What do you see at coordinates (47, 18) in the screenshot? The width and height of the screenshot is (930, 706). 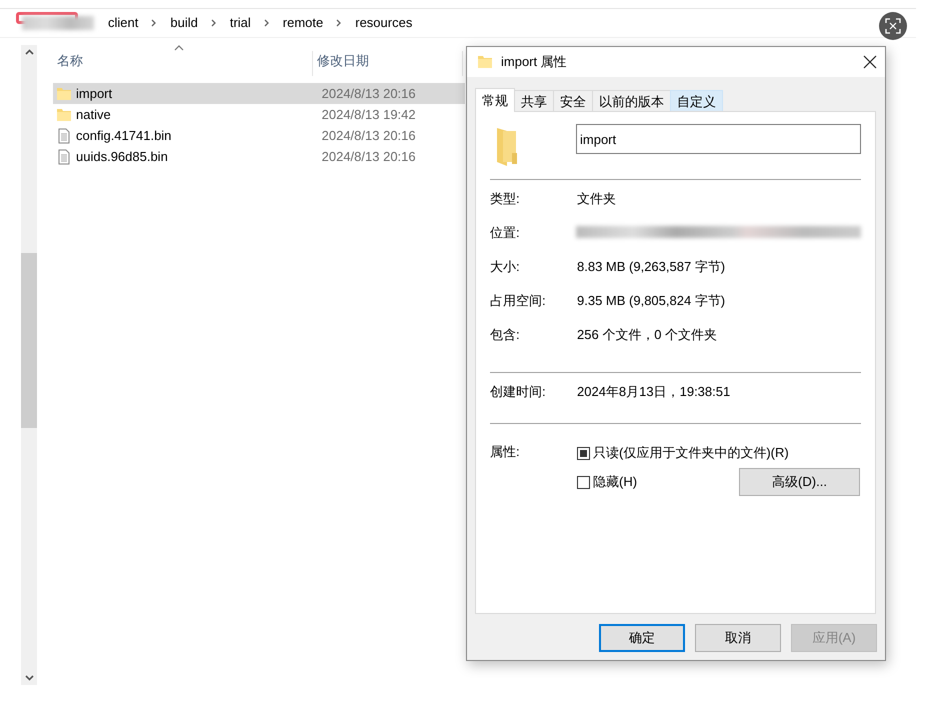 I see `highlight-frame` at bounding box center [47, 18].